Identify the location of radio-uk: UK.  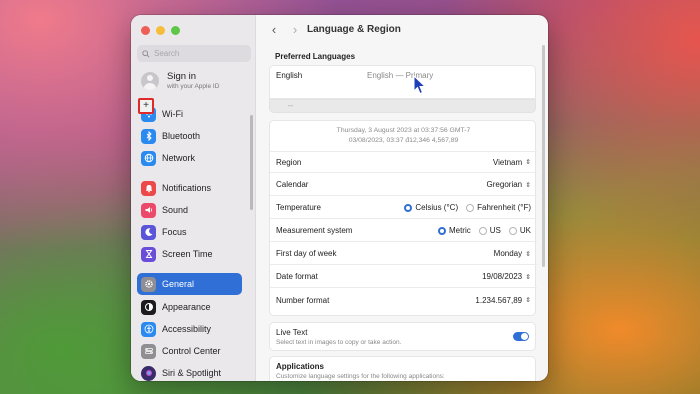
(519, 230).